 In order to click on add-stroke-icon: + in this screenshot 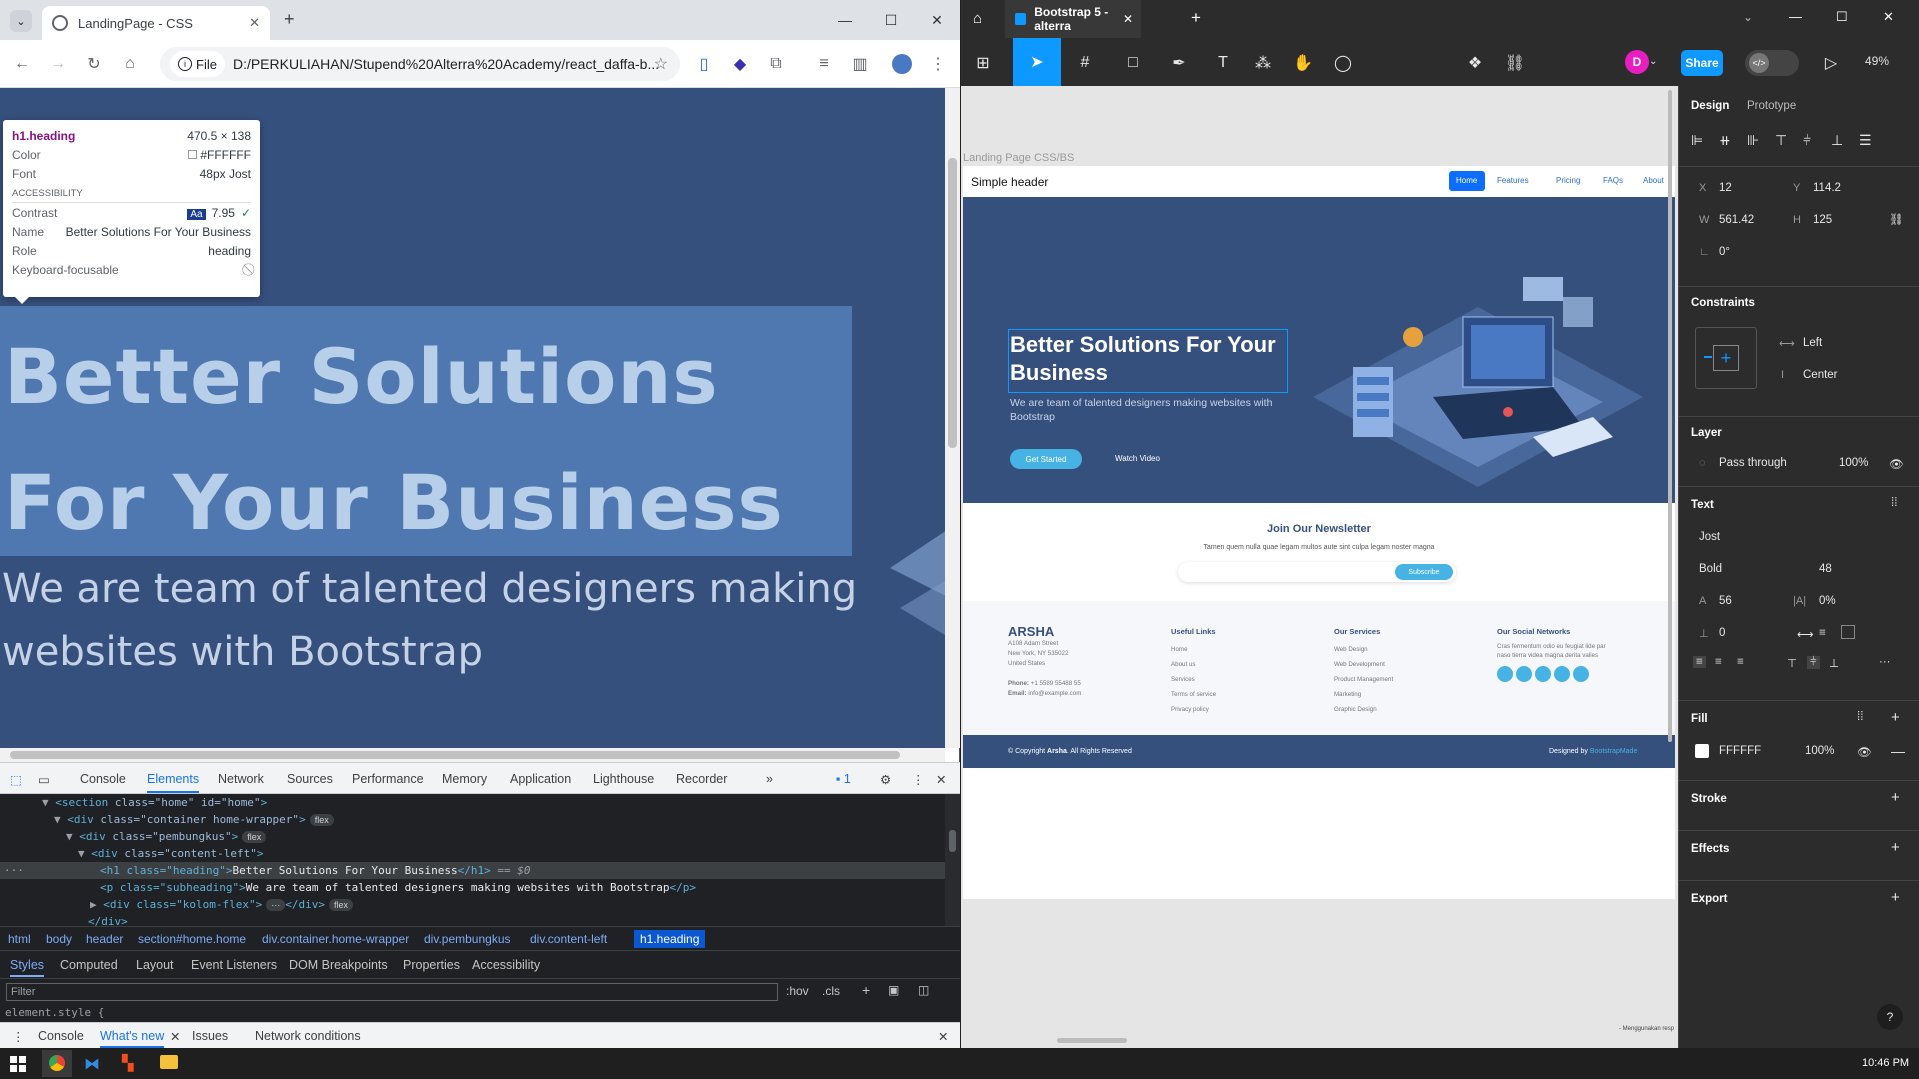, I will do `click(1895, 797)`.